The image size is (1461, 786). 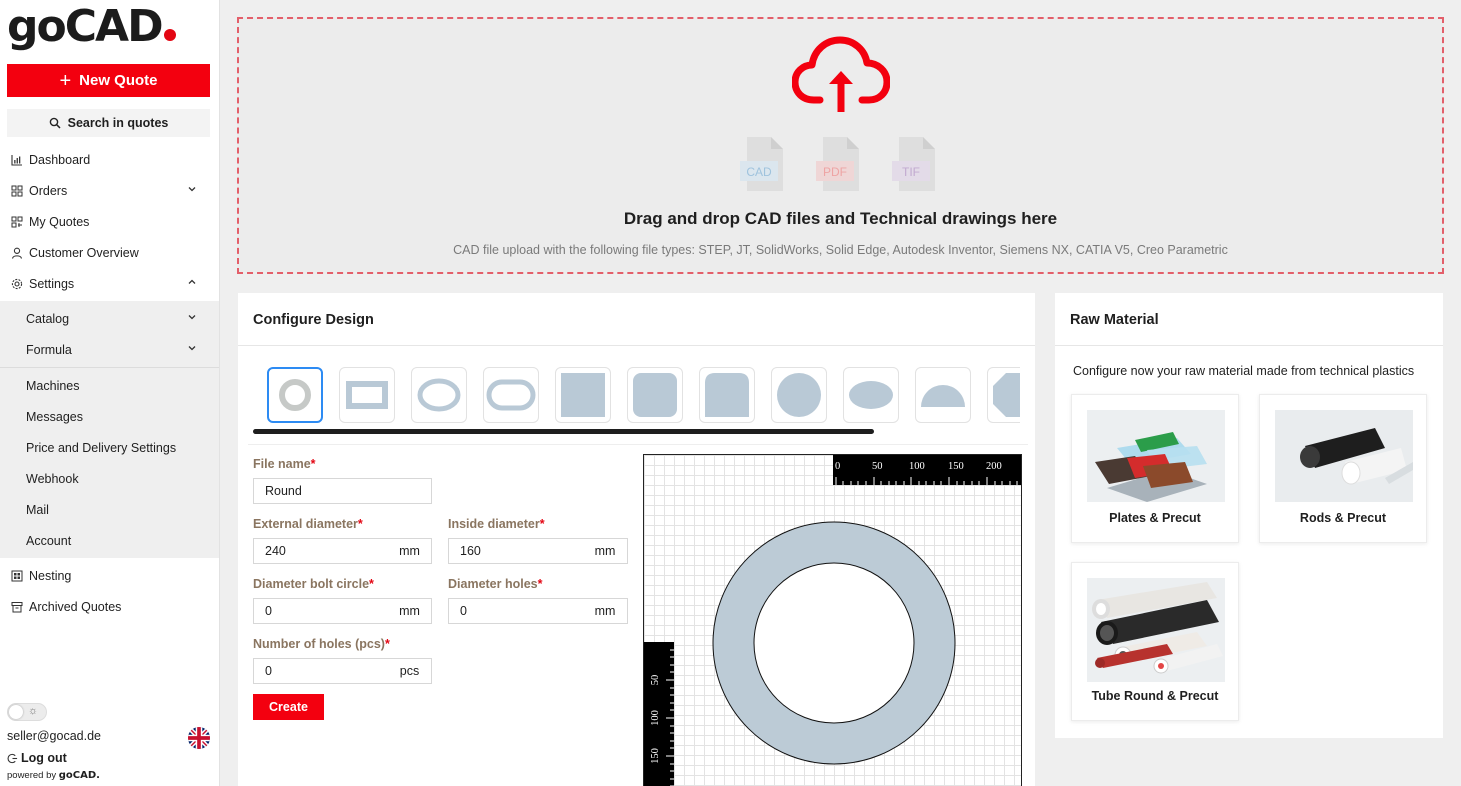 I want to click on sidebar-item-my-quotes: My Quotes, so click(x=109, y=221).